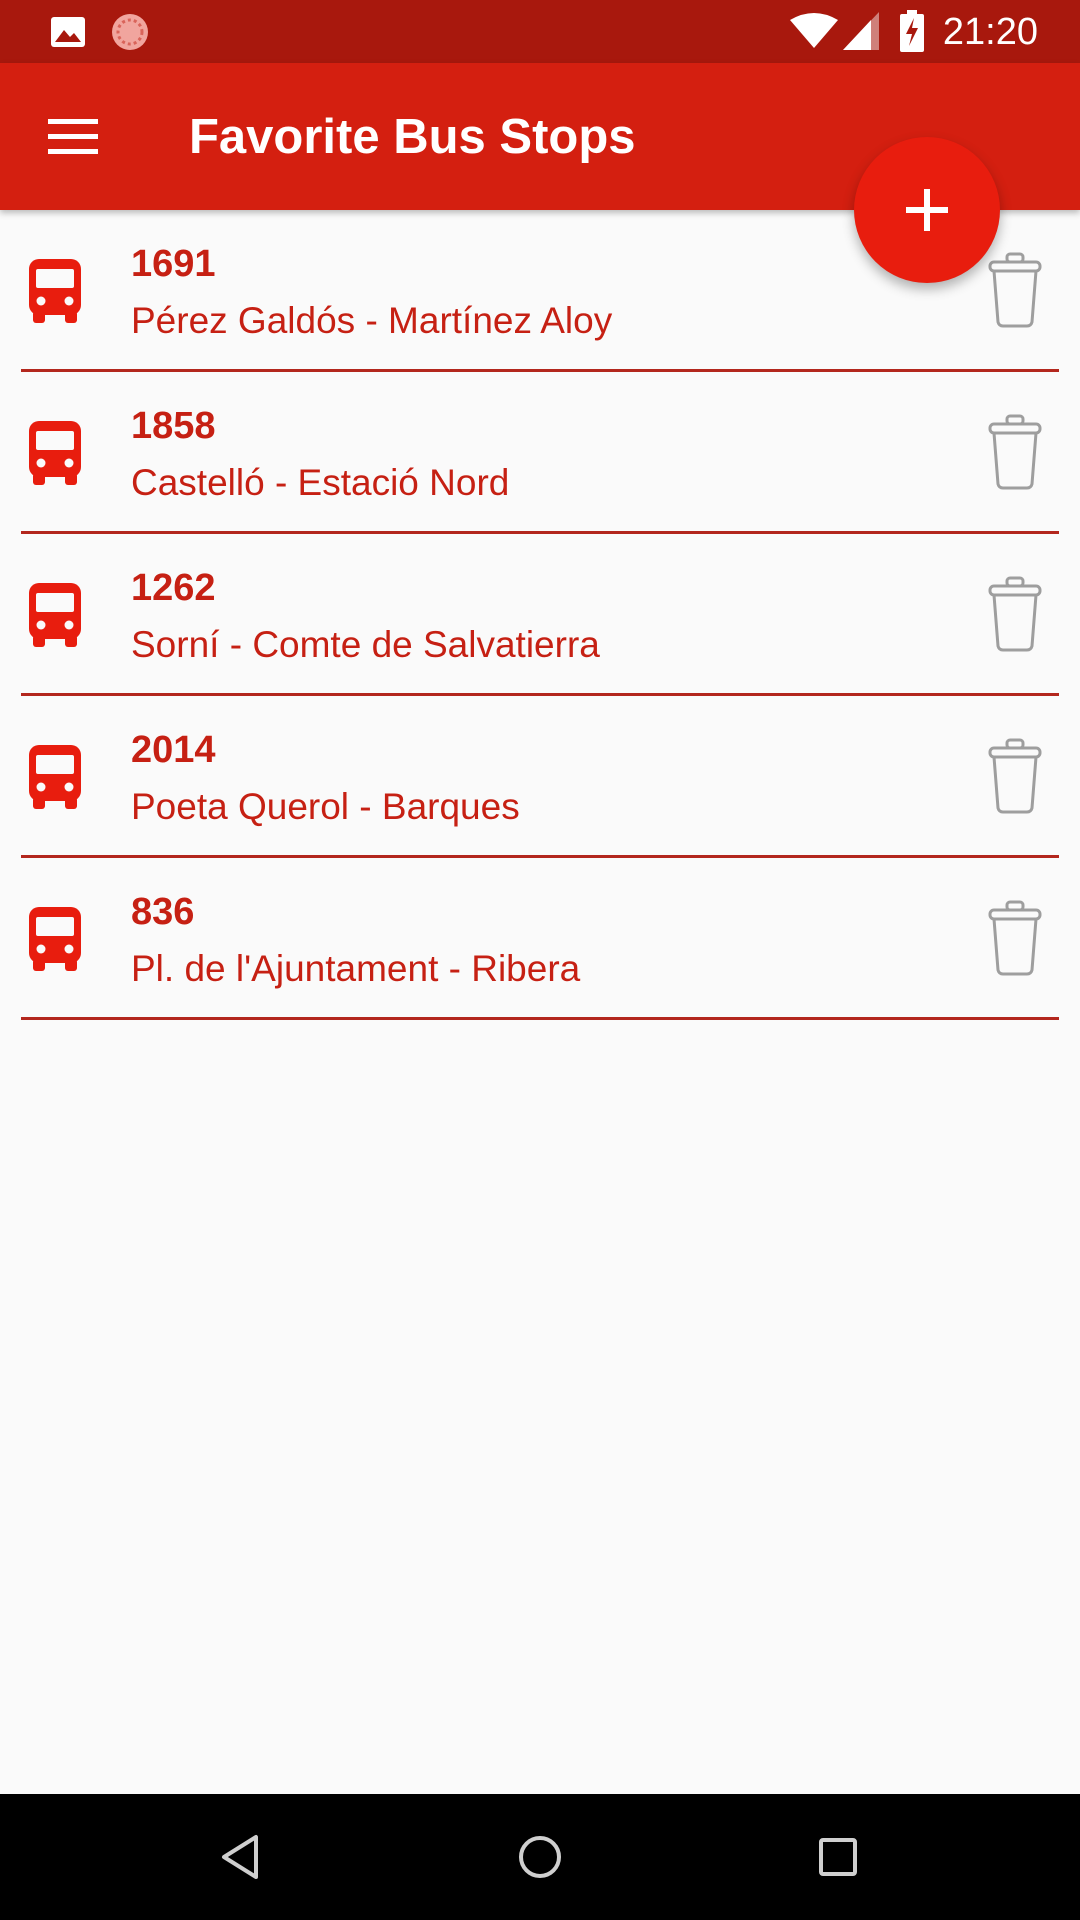  I want to click on home-button, so click(540, 1857).